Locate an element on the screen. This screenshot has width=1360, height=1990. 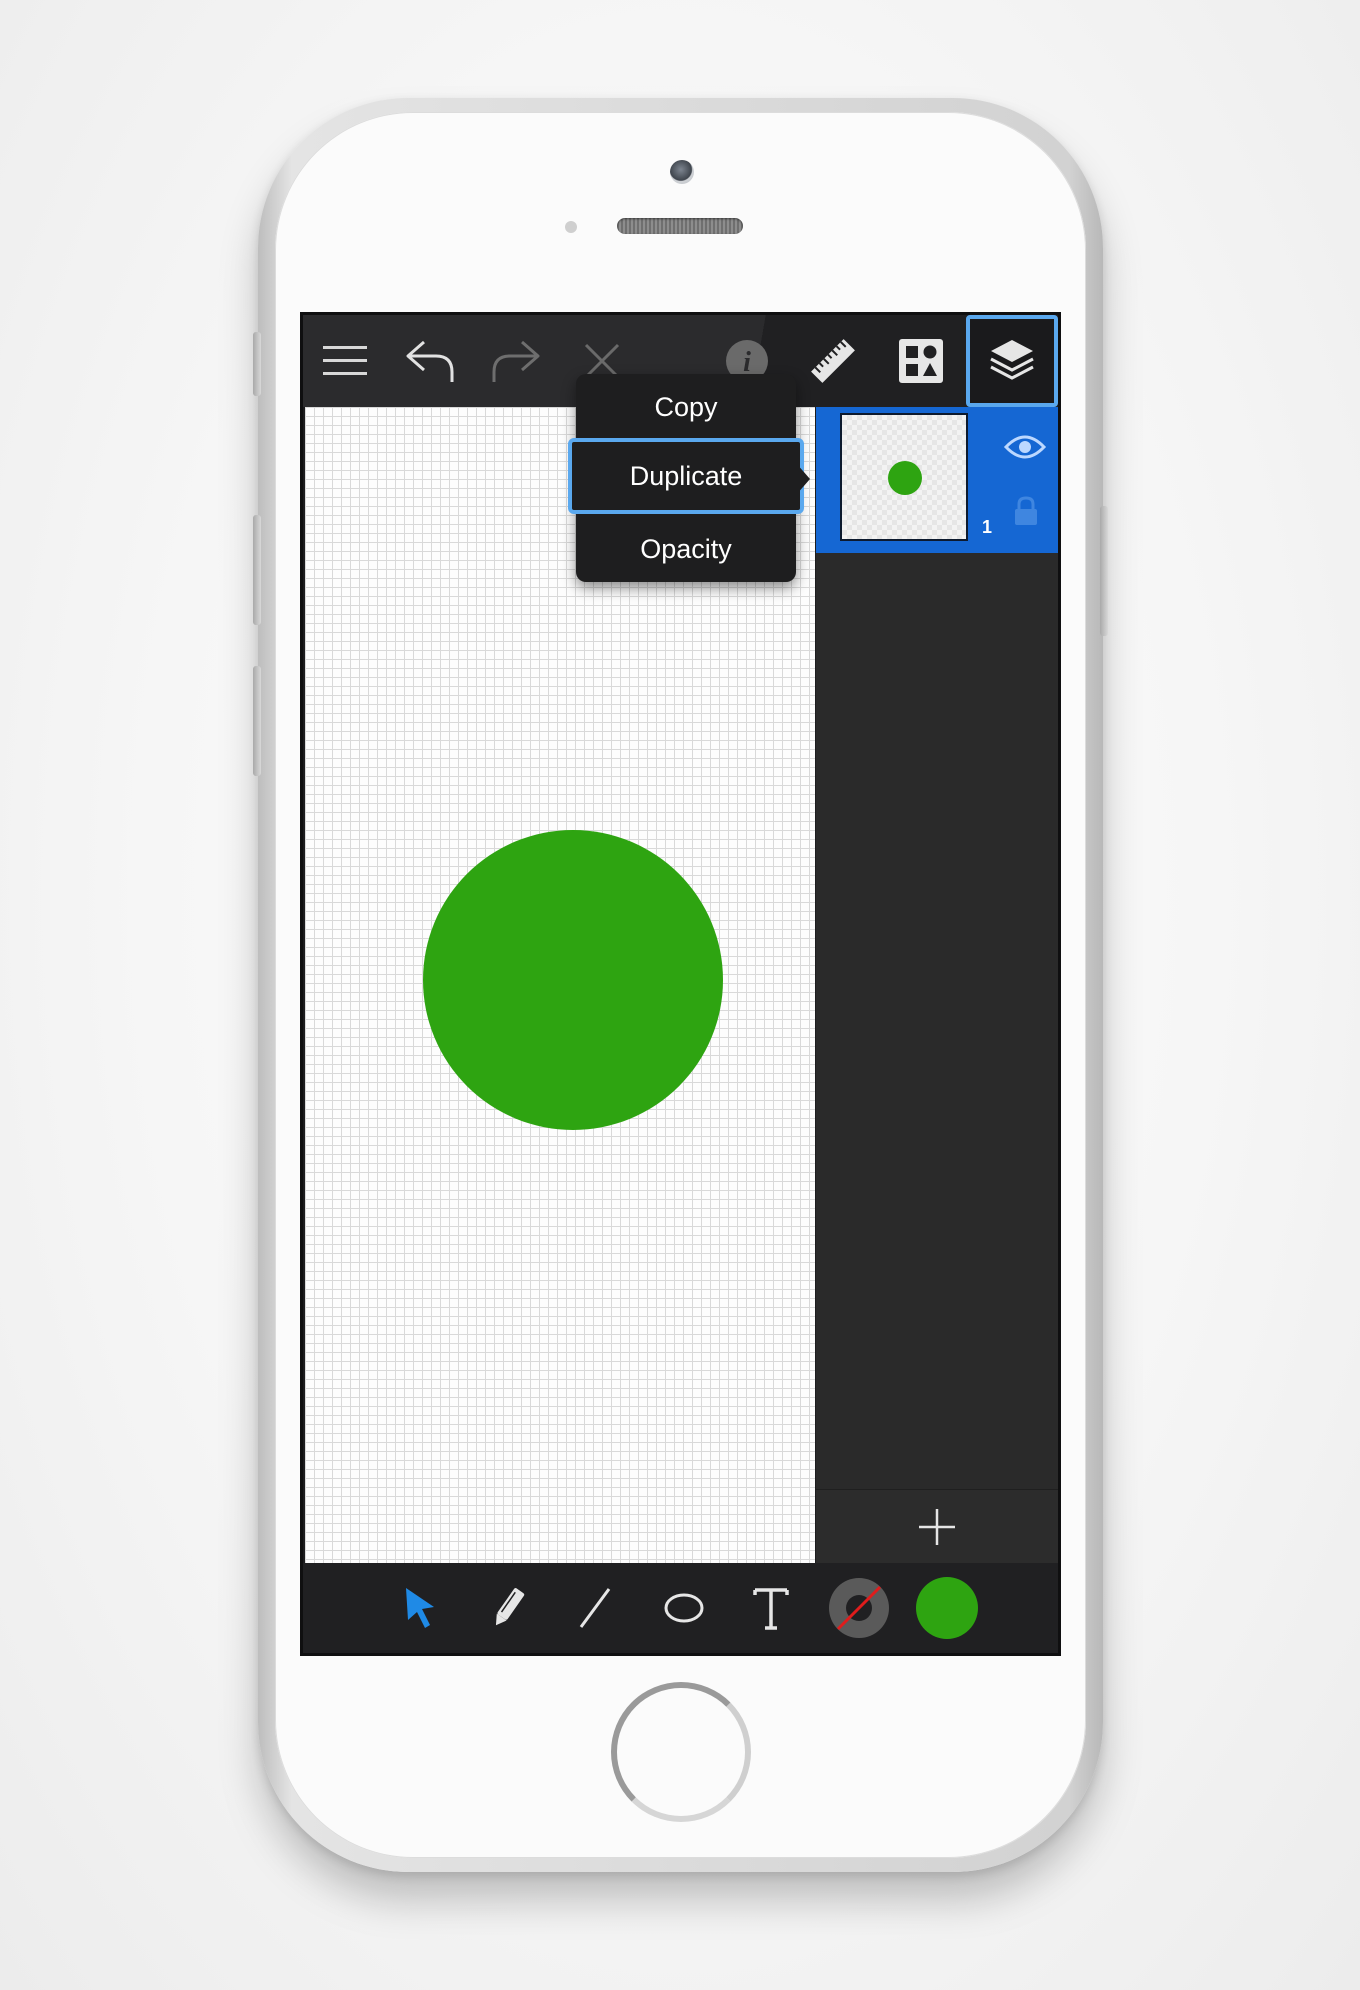
text-tool-icon is located at coordinates (771, 1609).